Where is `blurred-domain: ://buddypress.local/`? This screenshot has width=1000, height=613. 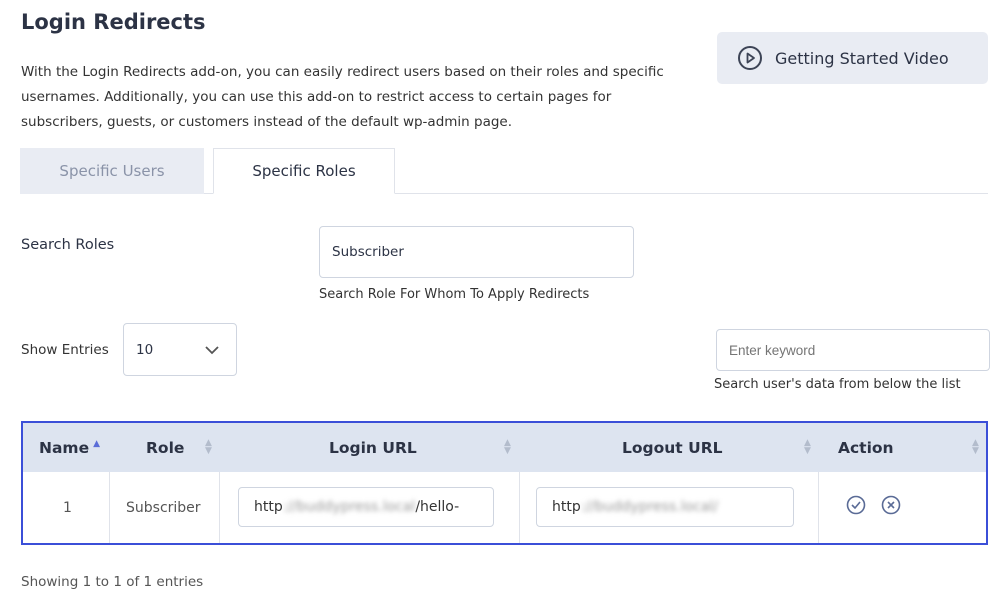
blurred-domain: ://buddypress.local/ is located at coordinates (649, 507).